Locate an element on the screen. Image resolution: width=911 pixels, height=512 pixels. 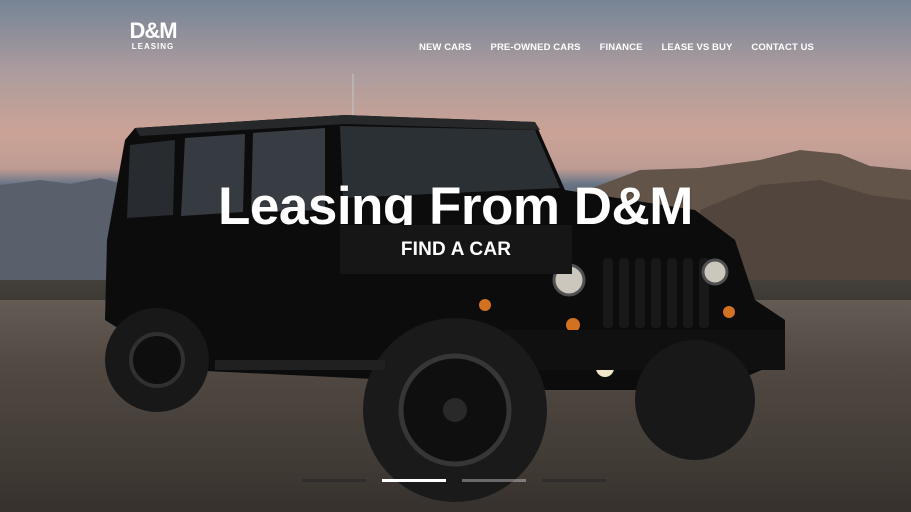
nav-item-pre-owned-cars: PRE-OWNED CARS is located at coordinates (536, 47).